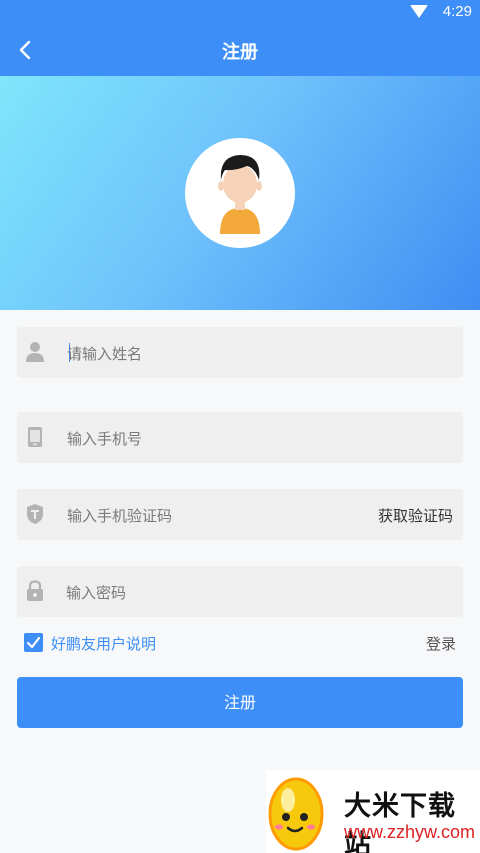  Describe the element at coordinates (419, 11) in the screenshot. I see `wifi-icon` at that location.